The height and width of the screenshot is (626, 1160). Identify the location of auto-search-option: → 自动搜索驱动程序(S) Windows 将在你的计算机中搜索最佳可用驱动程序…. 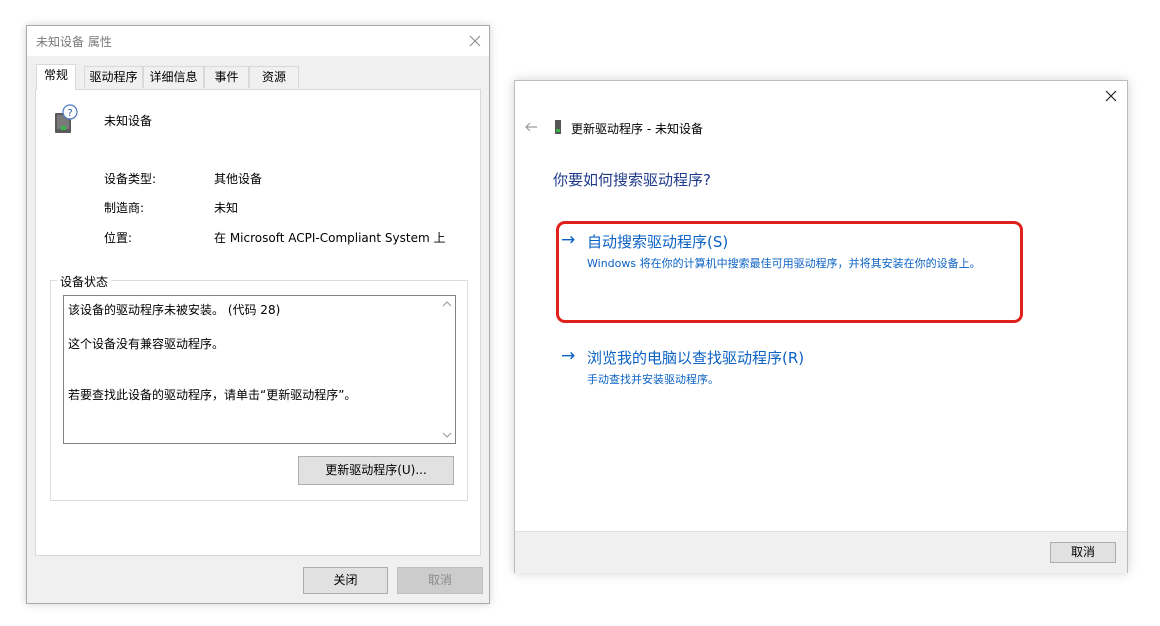
(781, 250).